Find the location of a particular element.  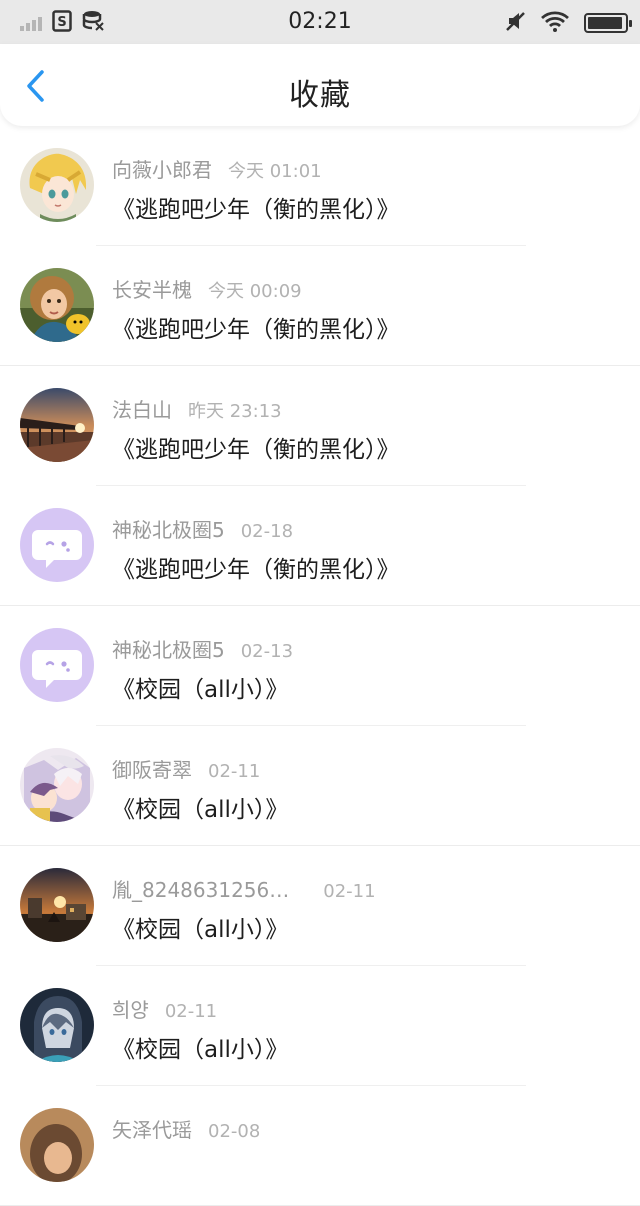

favorite-item: 御阪寄翠 02-11 《校园（all小）》 is located at coordinates (320, 786).